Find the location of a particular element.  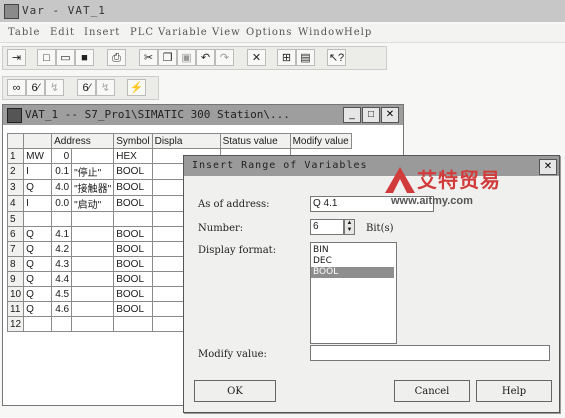

new-file-icon: □ is located at coordinates (46, 57).